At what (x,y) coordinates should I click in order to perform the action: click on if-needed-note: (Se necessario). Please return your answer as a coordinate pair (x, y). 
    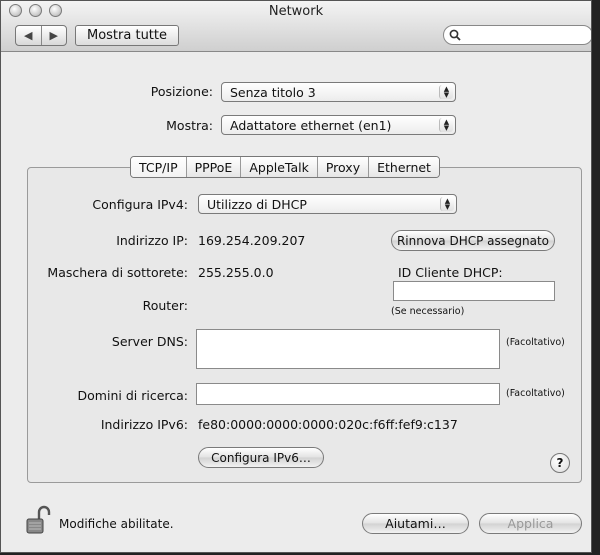
    Looking at the image, I should click on (428, 311).